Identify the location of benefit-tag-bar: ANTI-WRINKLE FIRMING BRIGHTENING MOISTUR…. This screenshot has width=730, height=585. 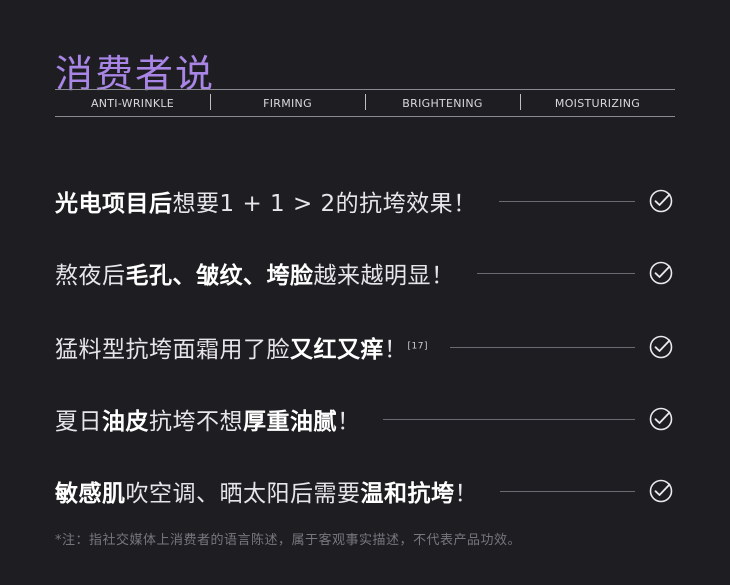
(365, 103).